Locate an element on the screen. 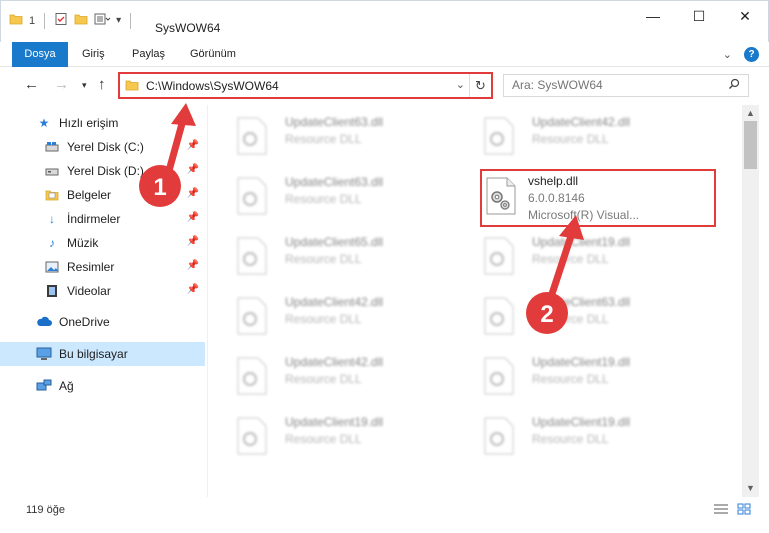 The height and width of the screenshot is (533, 769). address-bar: C:\Windows\SysWOW64 ⌄ ↻ is located at coordinates (305, 85).